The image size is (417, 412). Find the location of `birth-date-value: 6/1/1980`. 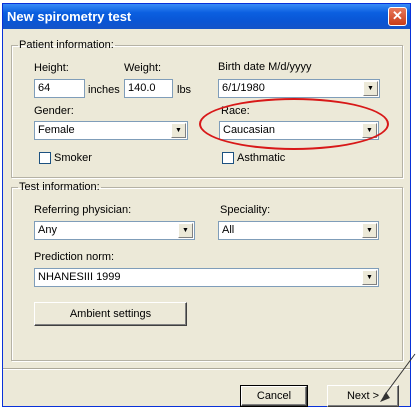

birth-date-value: 6/1/1980 is located at coordinates (243, 88).